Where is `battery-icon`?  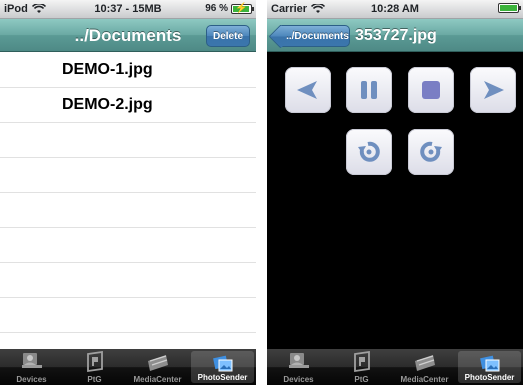 battery-icon is located at coordinates (509, 8).